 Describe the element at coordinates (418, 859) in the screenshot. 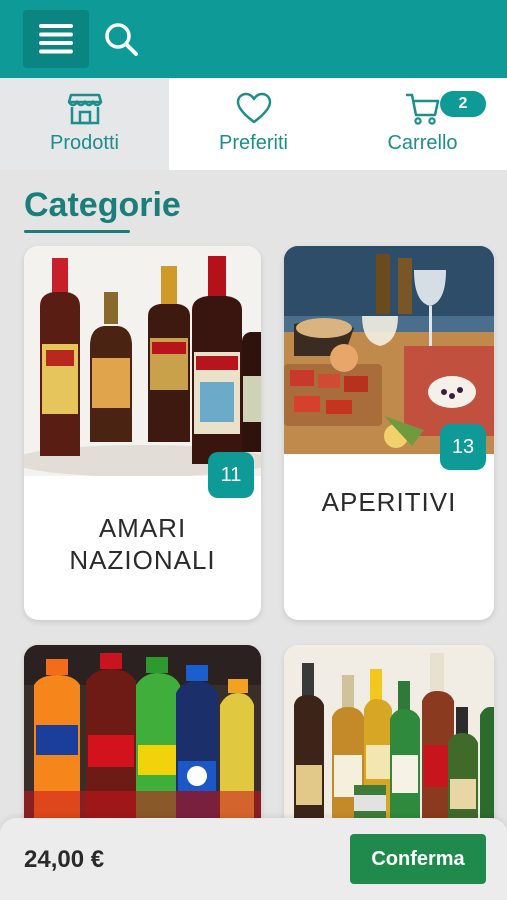

I see `confirm-button: Conferma` at that location.